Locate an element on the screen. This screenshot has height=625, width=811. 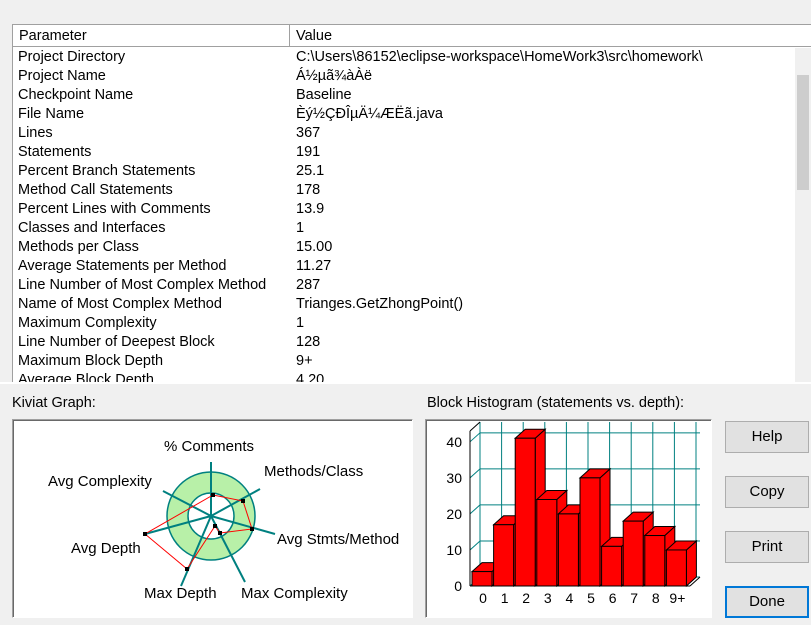
table-row: Percent Lines with Comments 13.9 is located at coordinates (404, 209).